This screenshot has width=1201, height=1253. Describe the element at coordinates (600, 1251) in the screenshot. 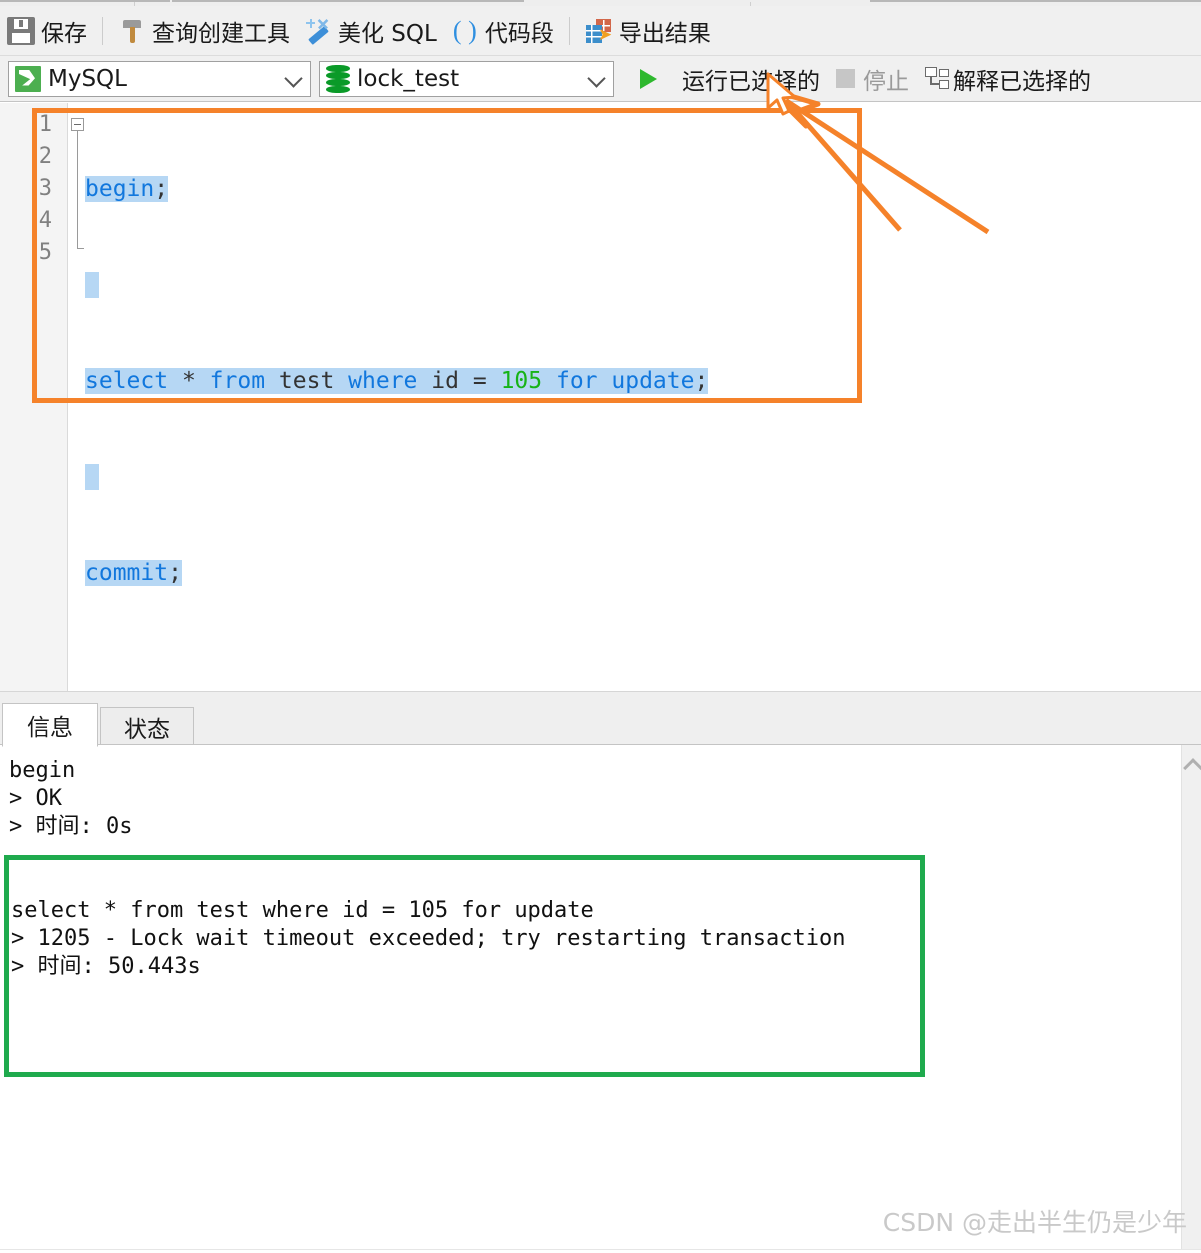

I see `window-bottom-edge` at that location.